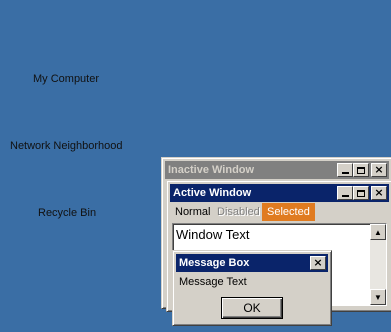  Describe the element at coordinates (252, 308) in the screenshot. I see `ok-button: OK` at that location.